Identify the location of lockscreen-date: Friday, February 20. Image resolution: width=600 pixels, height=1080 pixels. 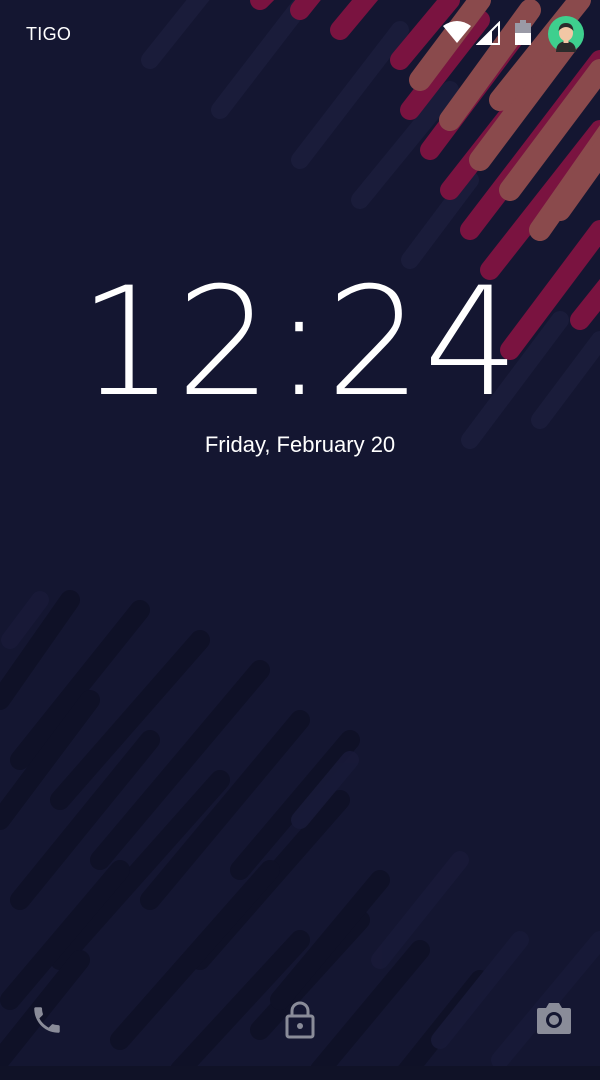
(300, 444).